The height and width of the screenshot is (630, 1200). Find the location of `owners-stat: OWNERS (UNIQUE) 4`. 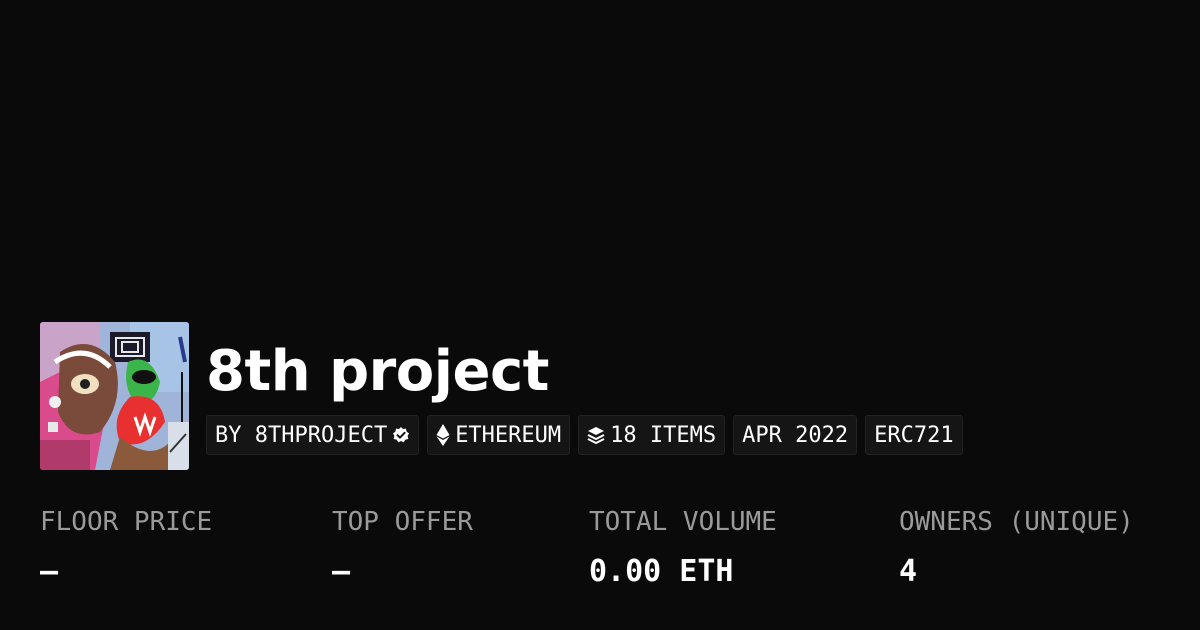

owners-stat: OWNERS (UNIQUE) 4 is located at coordinates (1016, 548).